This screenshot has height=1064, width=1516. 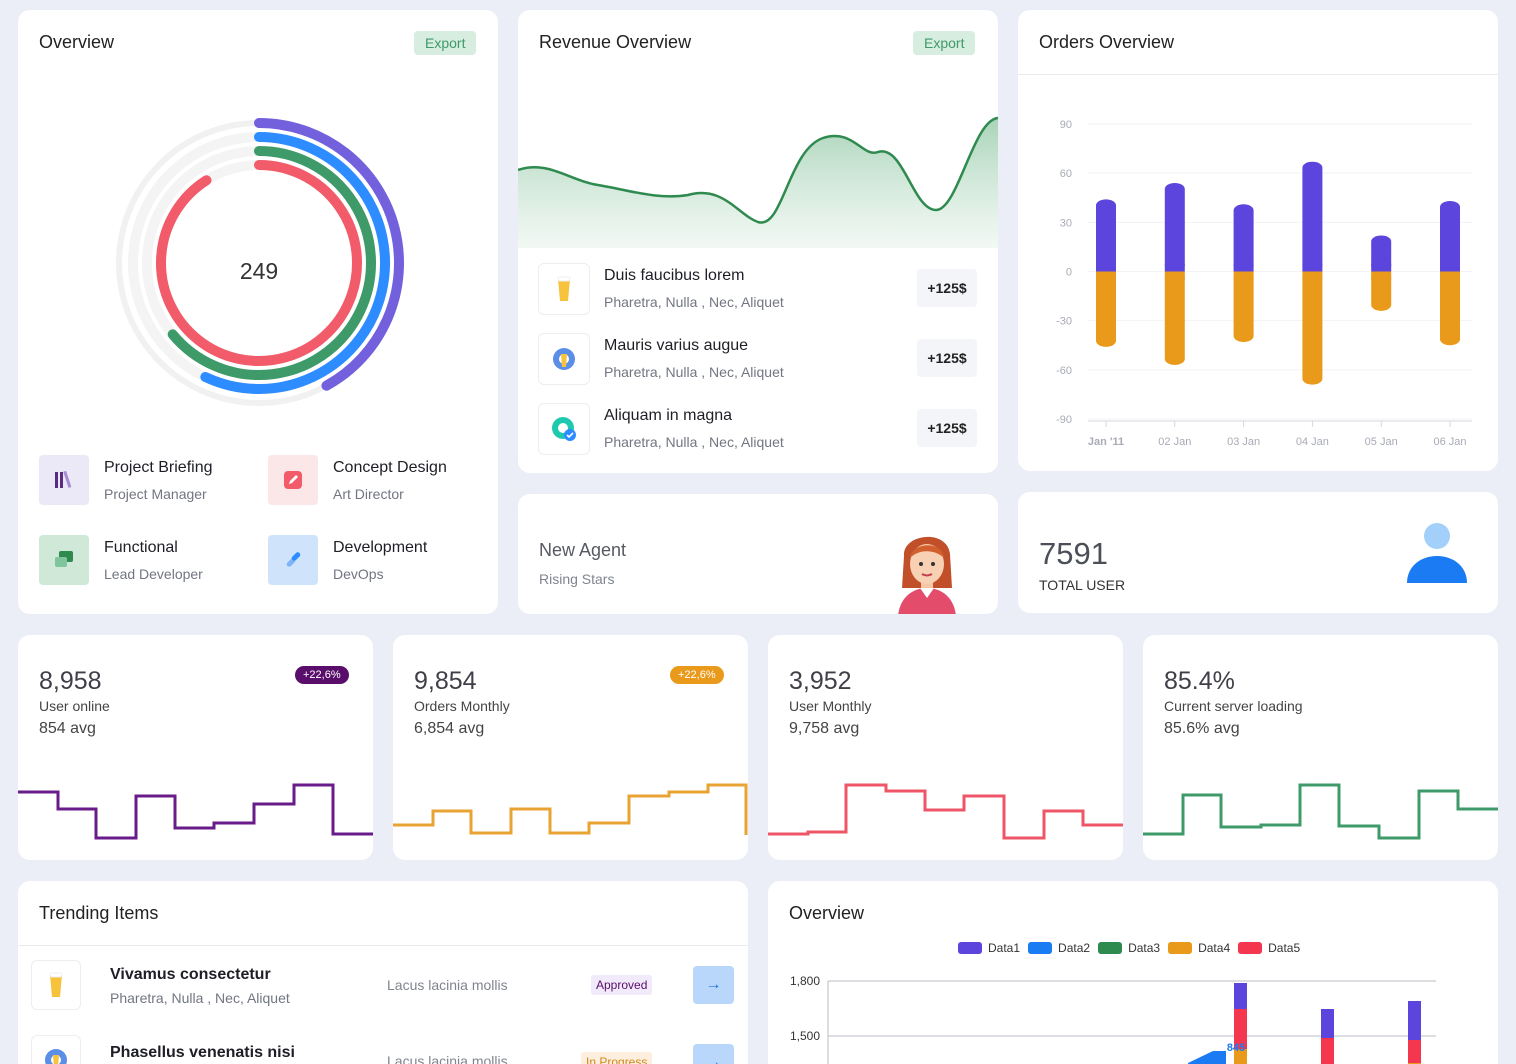 I want to click on revenue-item-title: Aliquam in magna, so click(x=668, y=415).